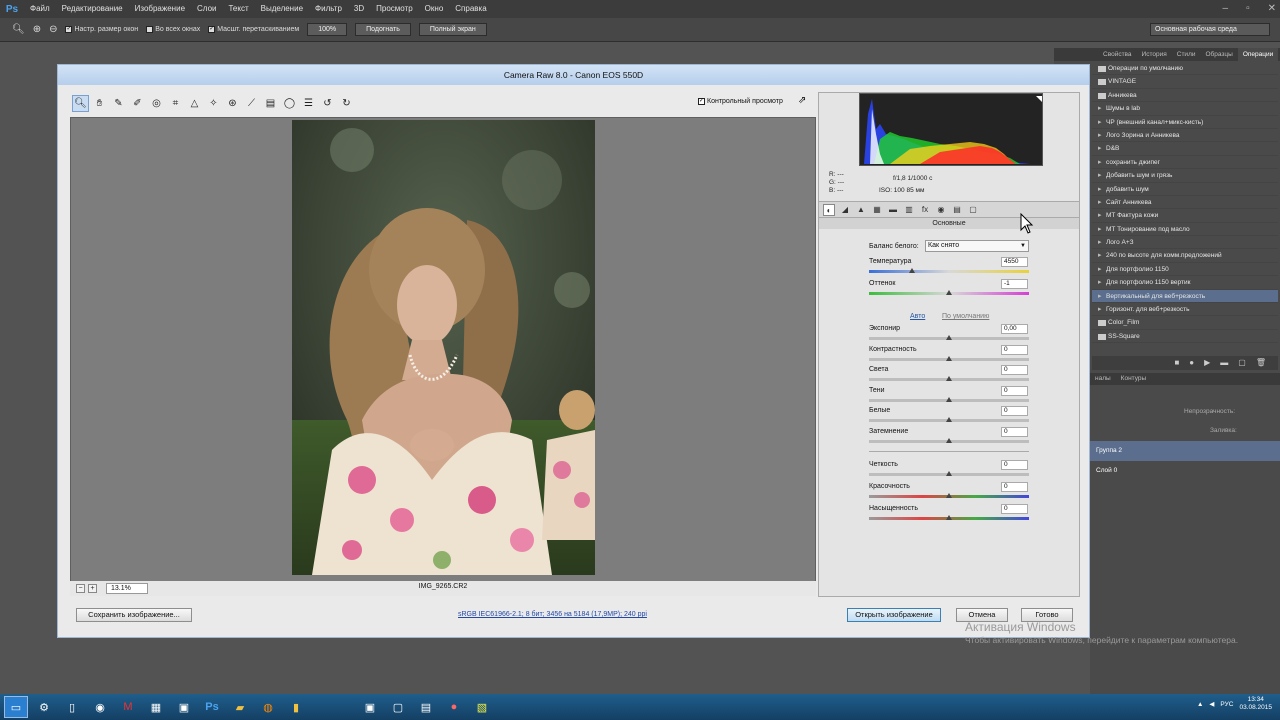 Image resolution: width=1280 pixels, height=720 pixels. Describe the element at coordinates (16, 707) in the screenshot. I see `start-button-icon: ▭` at that location.